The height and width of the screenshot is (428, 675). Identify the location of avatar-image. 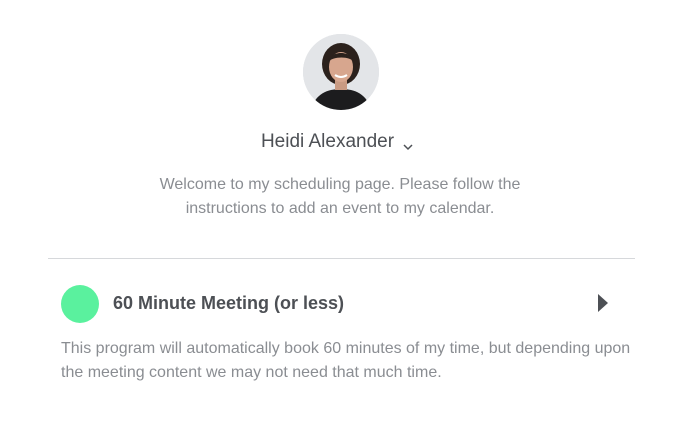
(341, 72).